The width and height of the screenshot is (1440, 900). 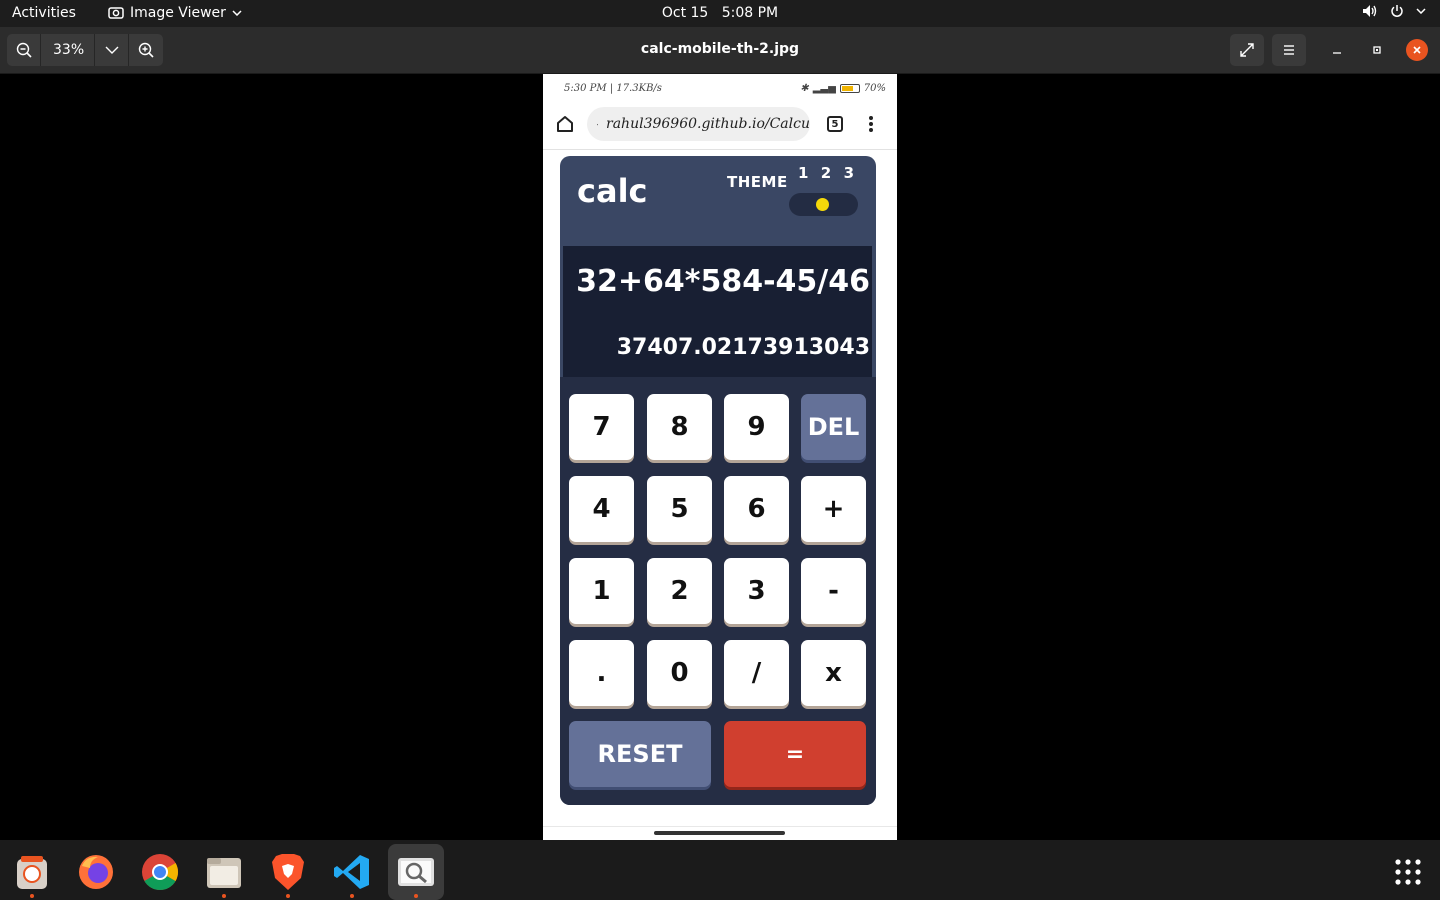 I want to click on theme-toggle-knob, so click(x=822, y=204).